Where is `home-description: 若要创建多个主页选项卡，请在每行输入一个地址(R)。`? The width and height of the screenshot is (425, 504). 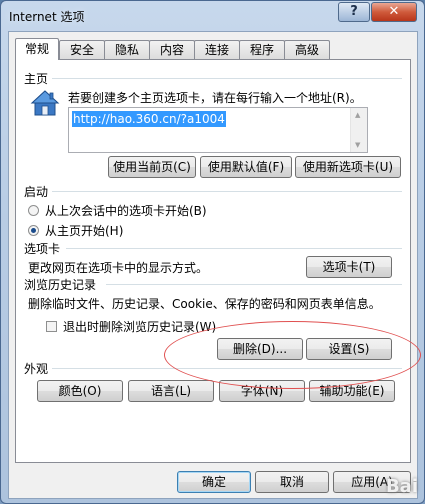
home-description: 若要创建多个主页选项卡，请在每行输入一个地址(R)。 is located at coordinates (215, 98).